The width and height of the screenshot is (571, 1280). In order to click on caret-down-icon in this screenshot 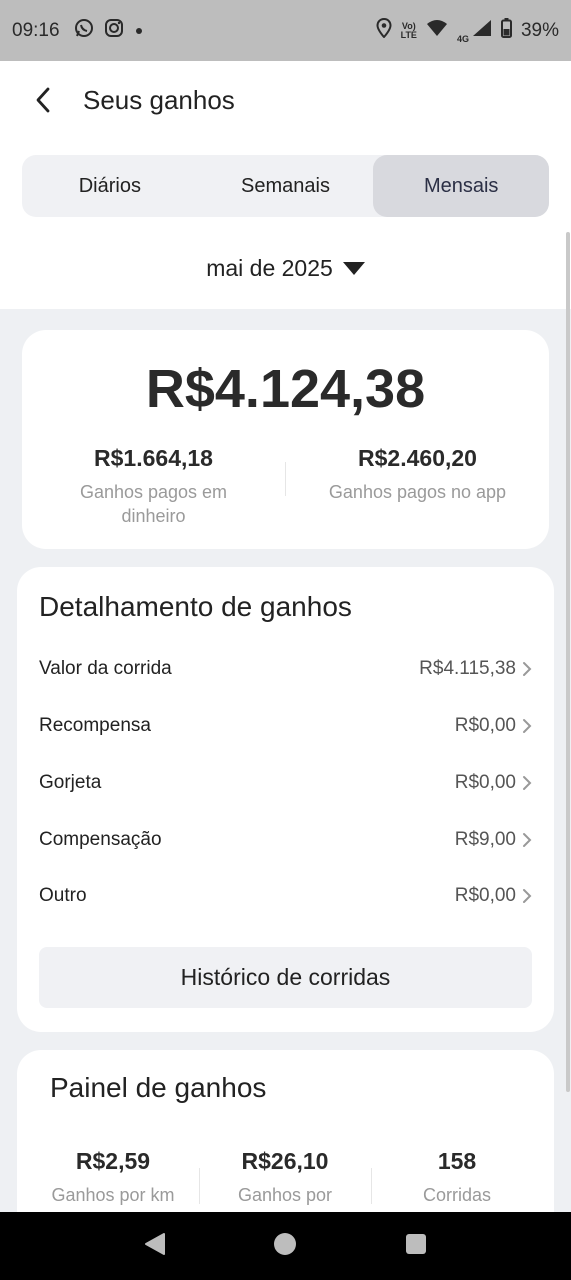, I will do `click(353, 268)`.